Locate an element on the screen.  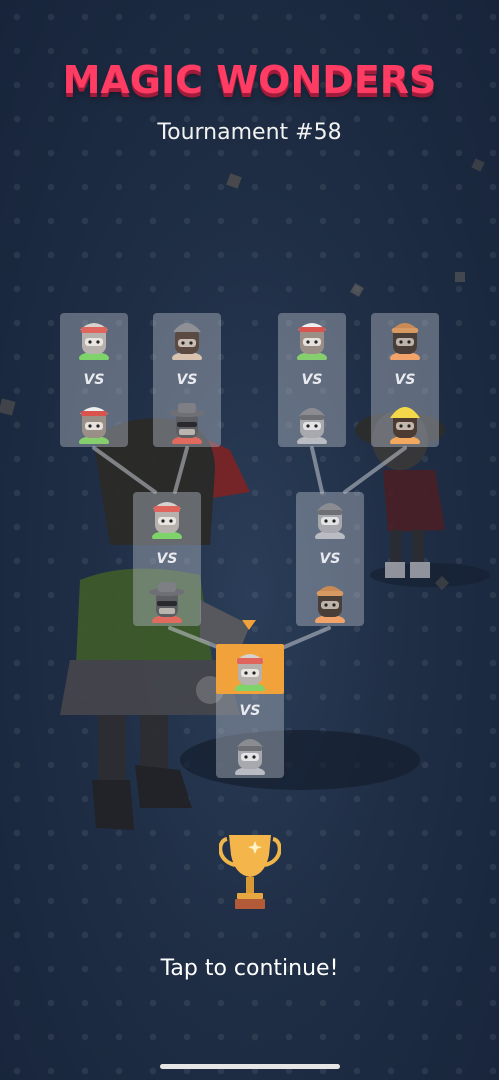
round1-match-2: VS is located at coordinates (187, 380).